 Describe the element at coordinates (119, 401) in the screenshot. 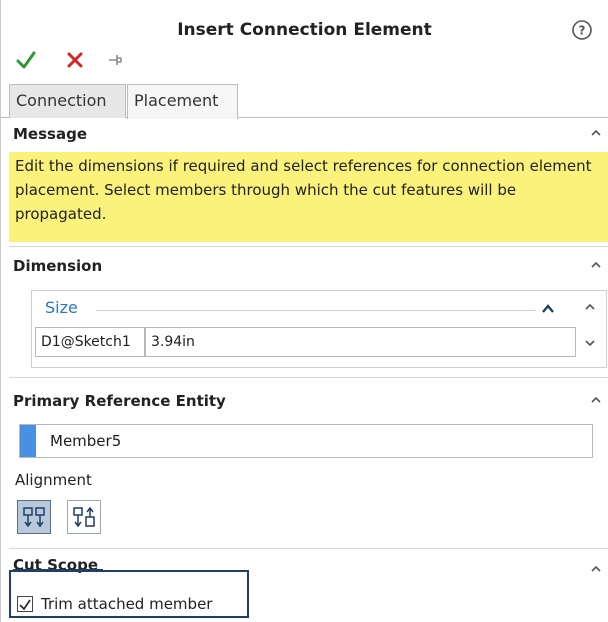

I see `primary-reference-header-label: Primary Reference Entity` at that location.